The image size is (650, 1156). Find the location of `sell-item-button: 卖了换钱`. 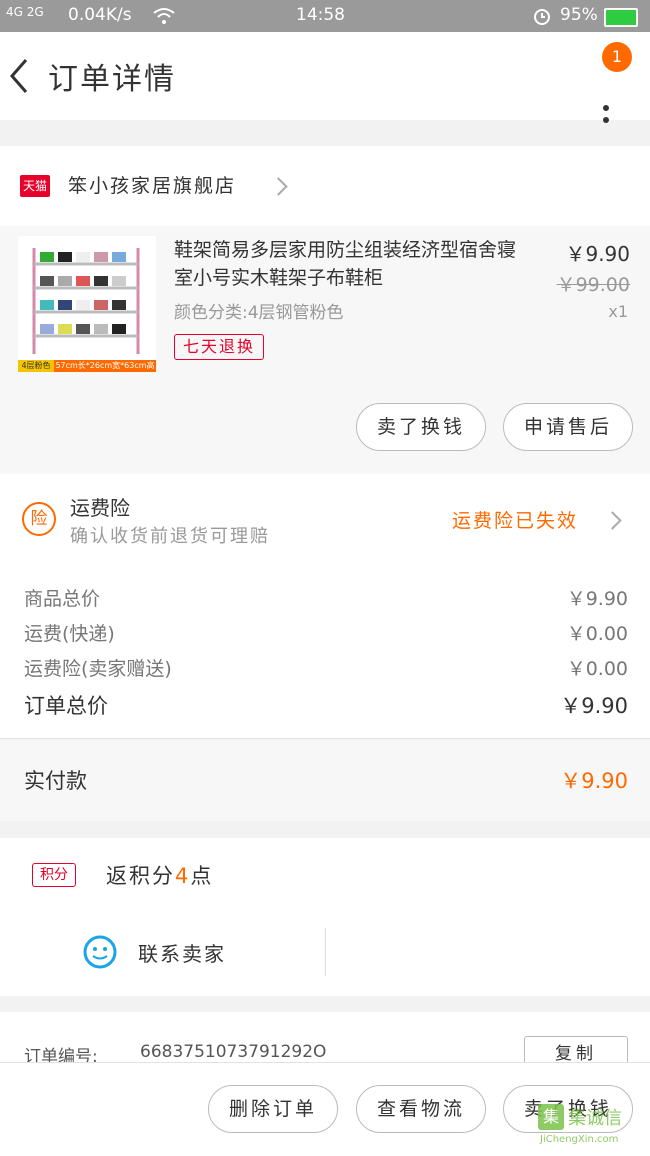

sell-item-button: 卖了换钱 is located at coordinates (421, 427).